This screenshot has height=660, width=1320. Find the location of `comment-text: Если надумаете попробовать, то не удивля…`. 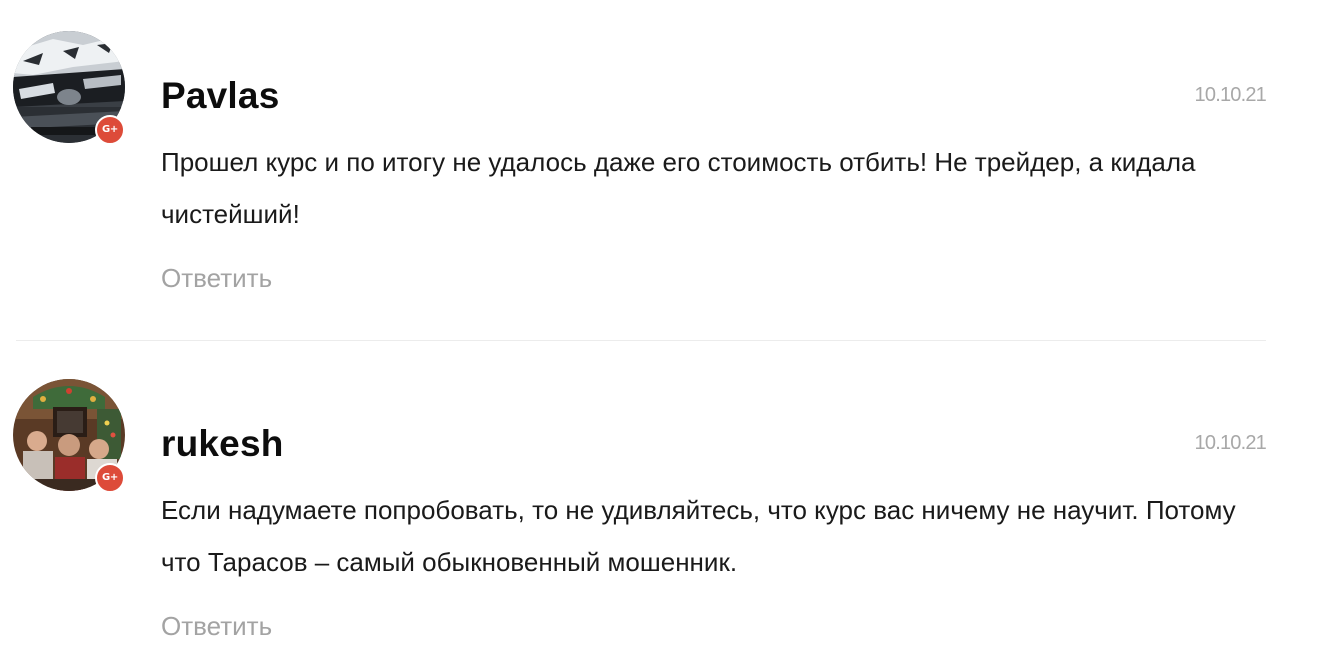

comment-text: Если надумаете попробовать, то не удивля… is located at coordinates (698, 536).